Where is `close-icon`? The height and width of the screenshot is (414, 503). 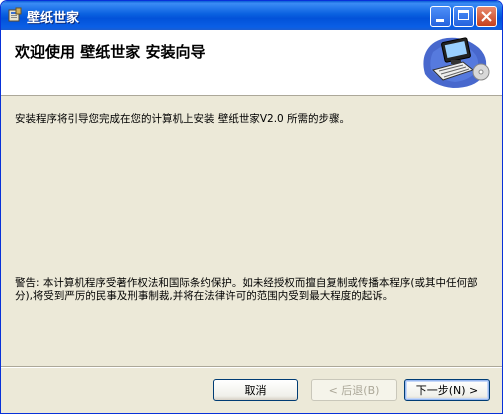 close-icon is located at coordinates (486, 16).